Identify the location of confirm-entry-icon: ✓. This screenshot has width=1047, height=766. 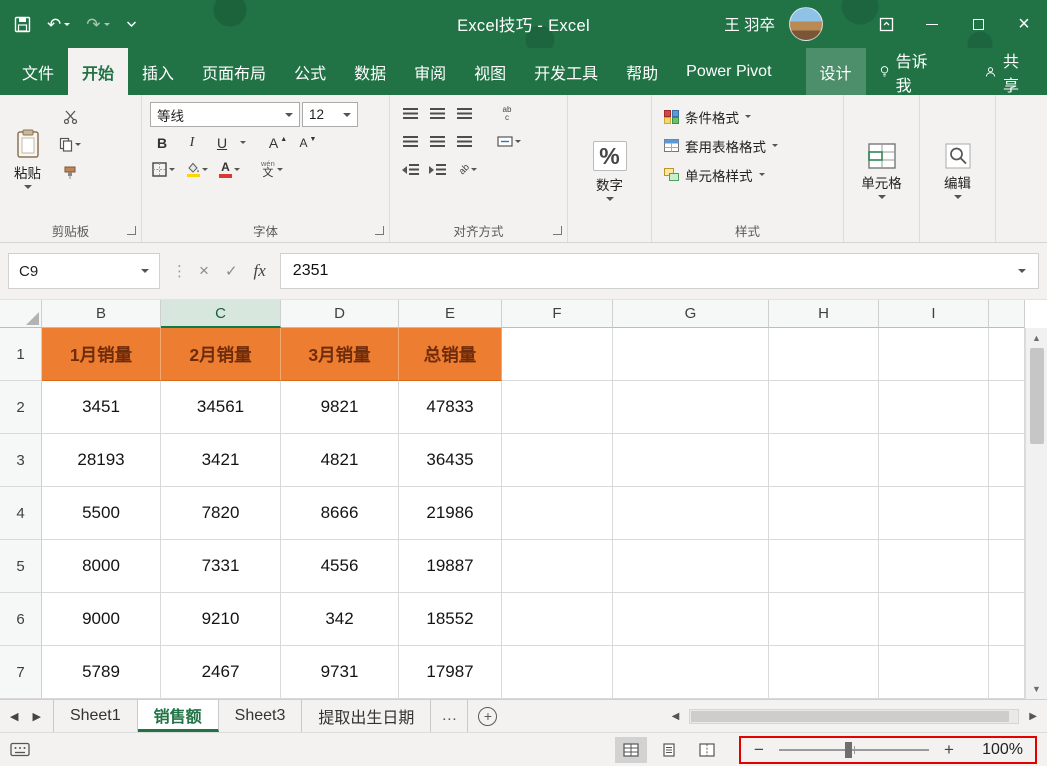
(231, 271).